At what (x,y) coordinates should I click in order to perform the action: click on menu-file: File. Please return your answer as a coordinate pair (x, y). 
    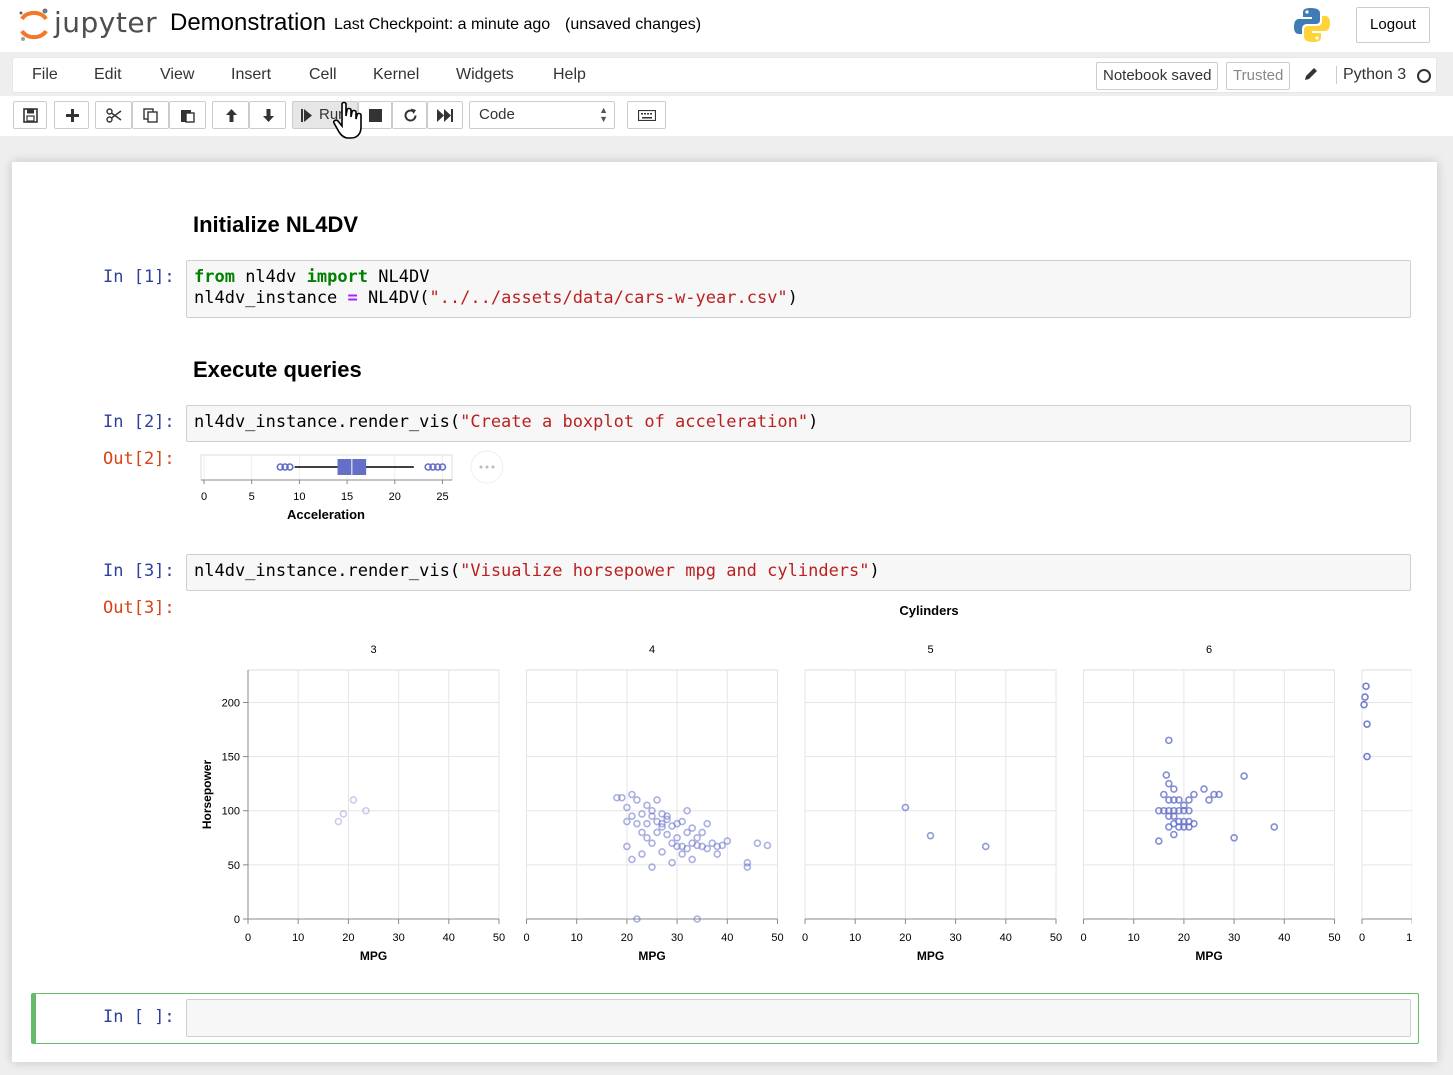
    Looking at the image, I should click on (45, 75).